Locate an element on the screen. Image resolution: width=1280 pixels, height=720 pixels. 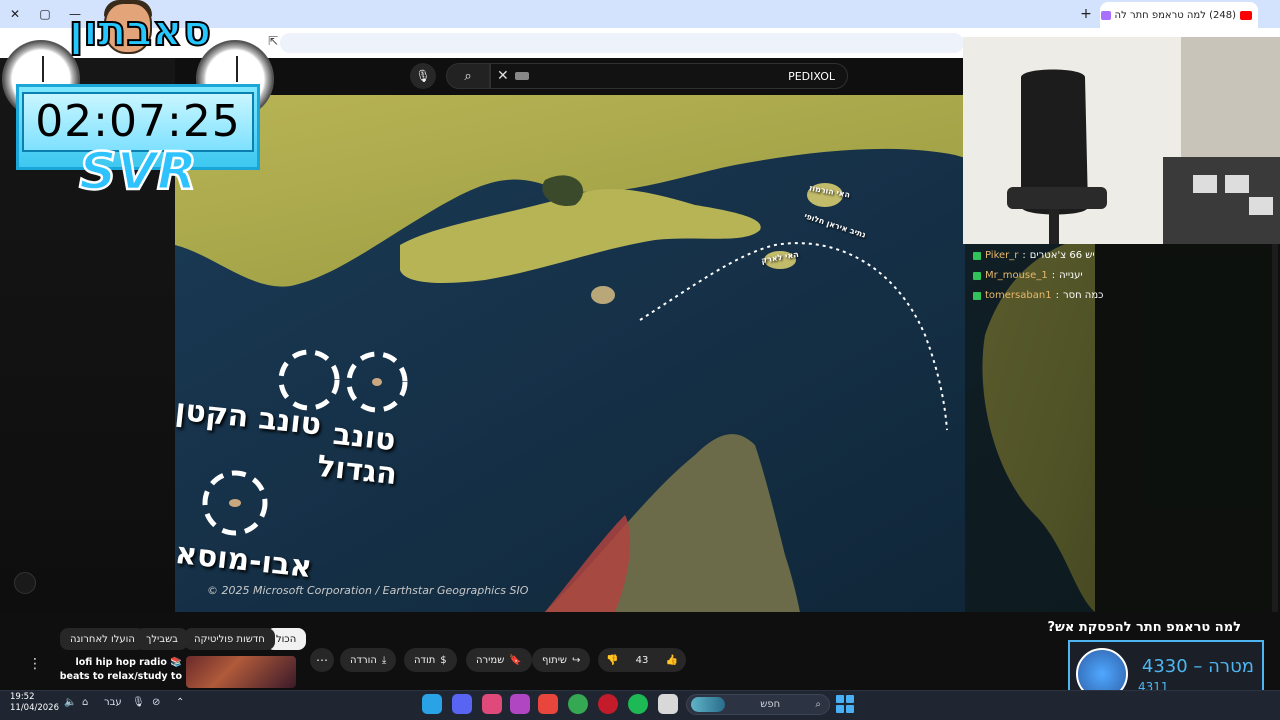
chat-username: Piker_r is located at coordinates (1001, 255).